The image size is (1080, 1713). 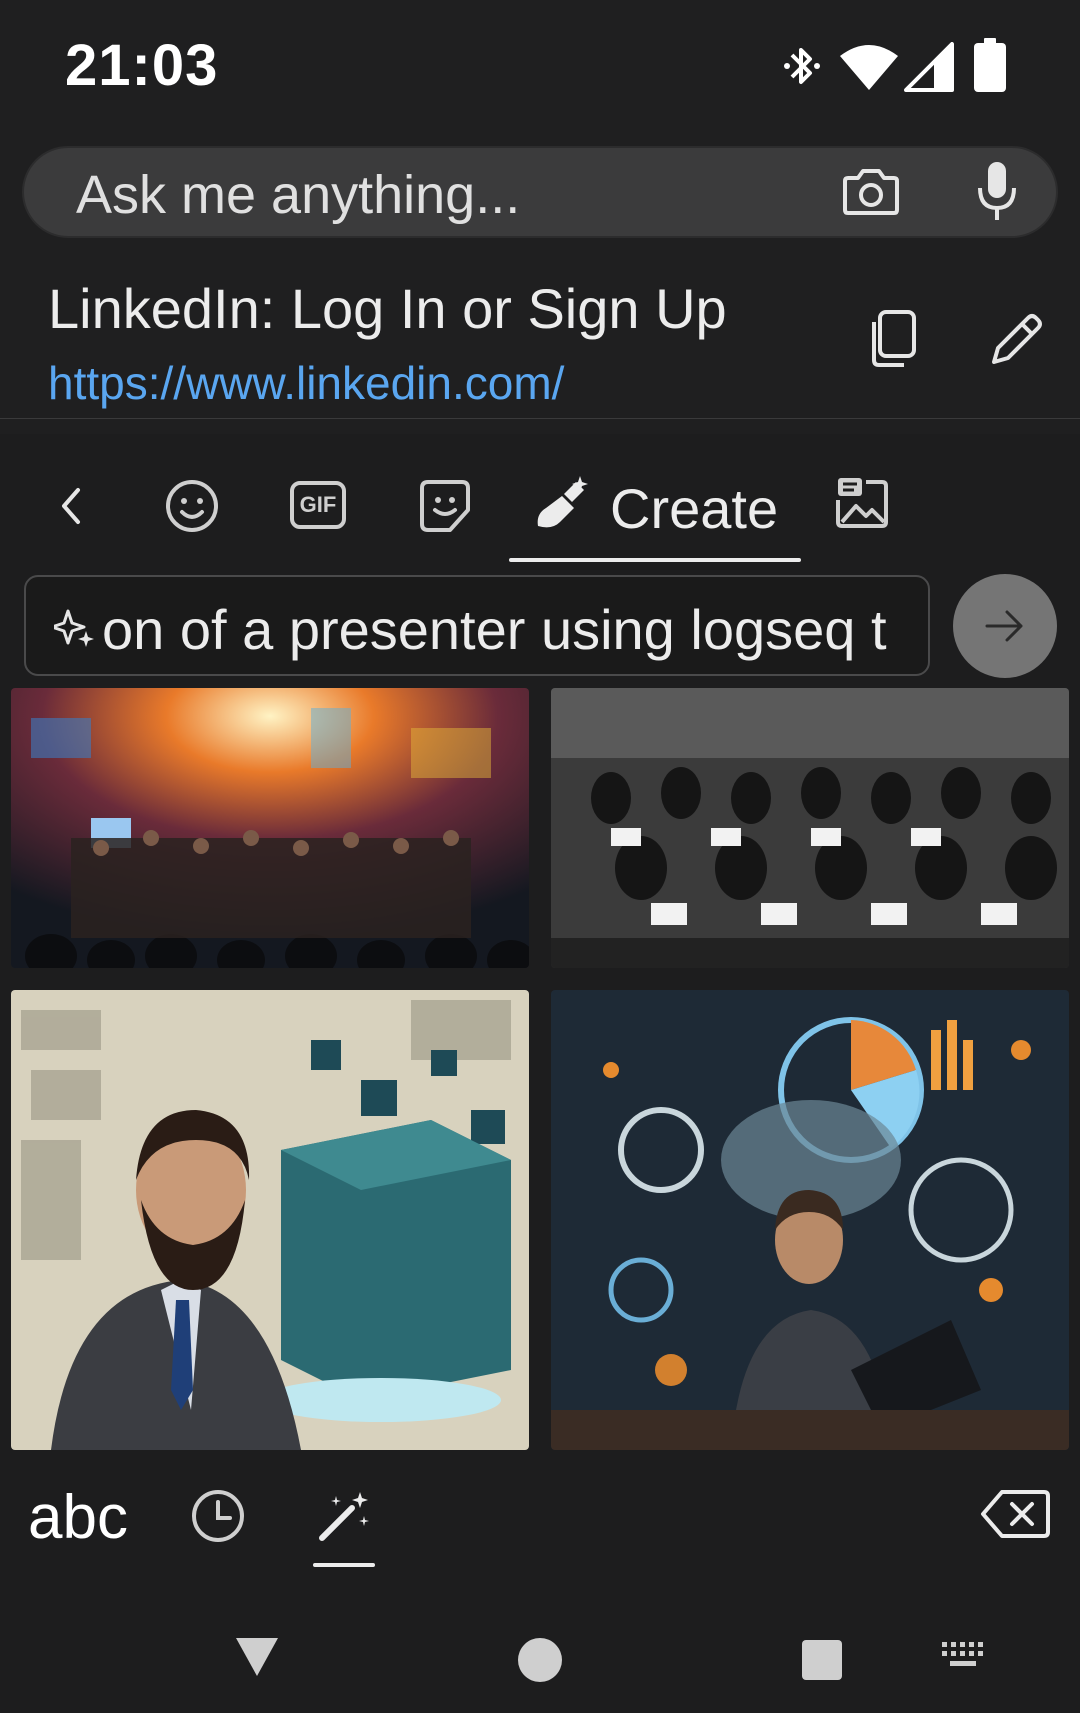 What do you see at coordinates (270, 1220) in the screenshot?
I see `generated-image-bearded-presenter-cube` at bounding box center [270, 1220].